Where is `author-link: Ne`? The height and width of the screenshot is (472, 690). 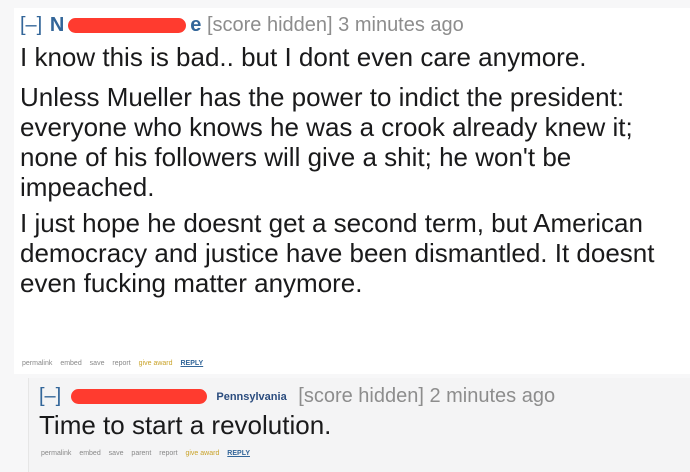 author-link: Ne is located at coordinates (126, 25).